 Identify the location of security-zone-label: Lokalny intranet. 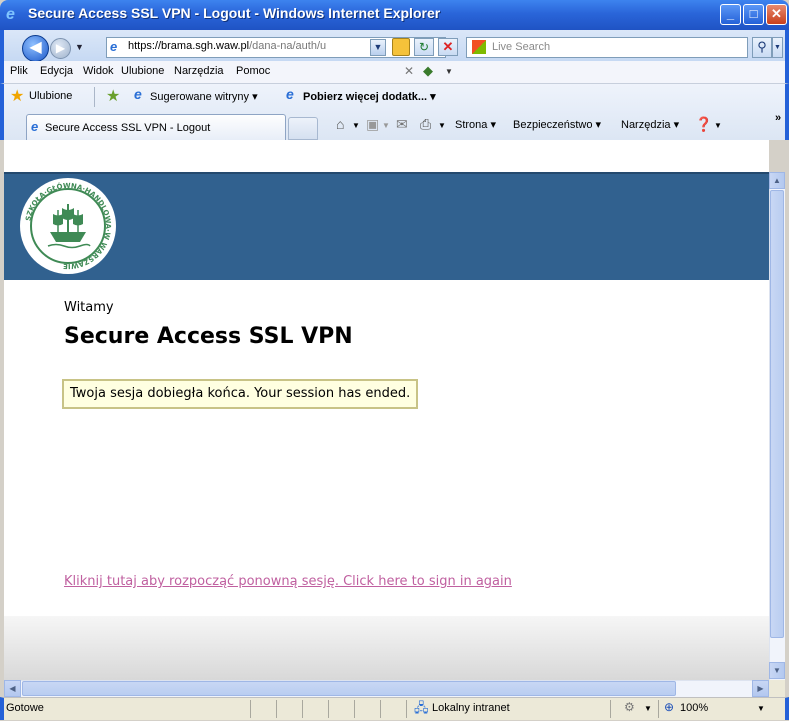
(471, 708).